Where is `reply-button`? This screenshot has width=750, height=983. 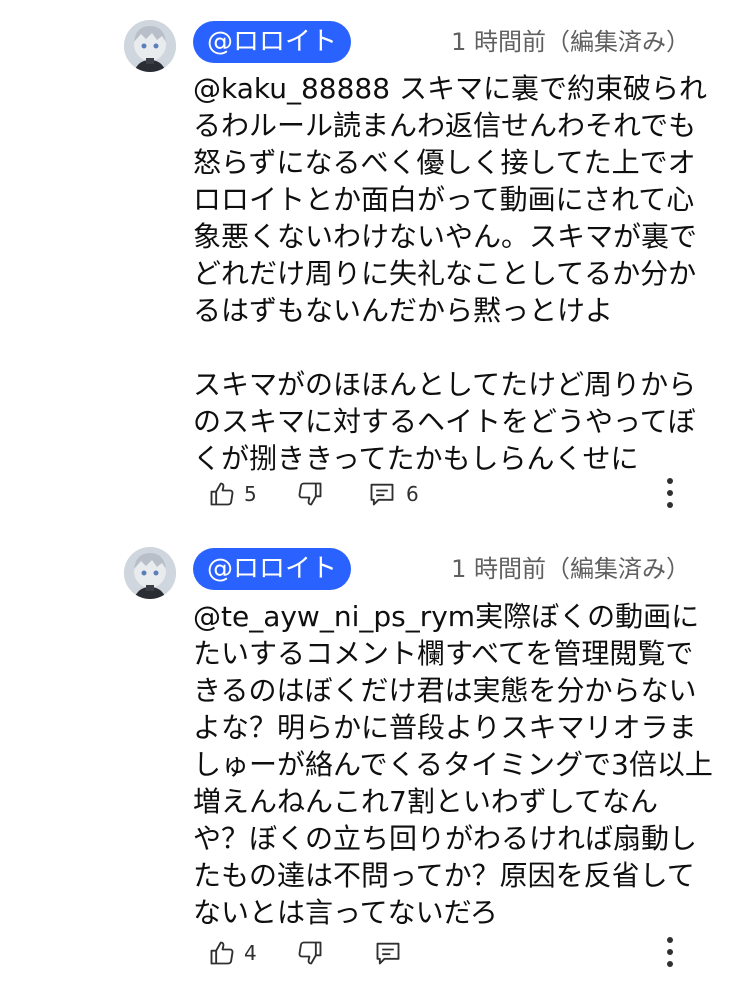
reply-button is located at coordinates (392, 953).